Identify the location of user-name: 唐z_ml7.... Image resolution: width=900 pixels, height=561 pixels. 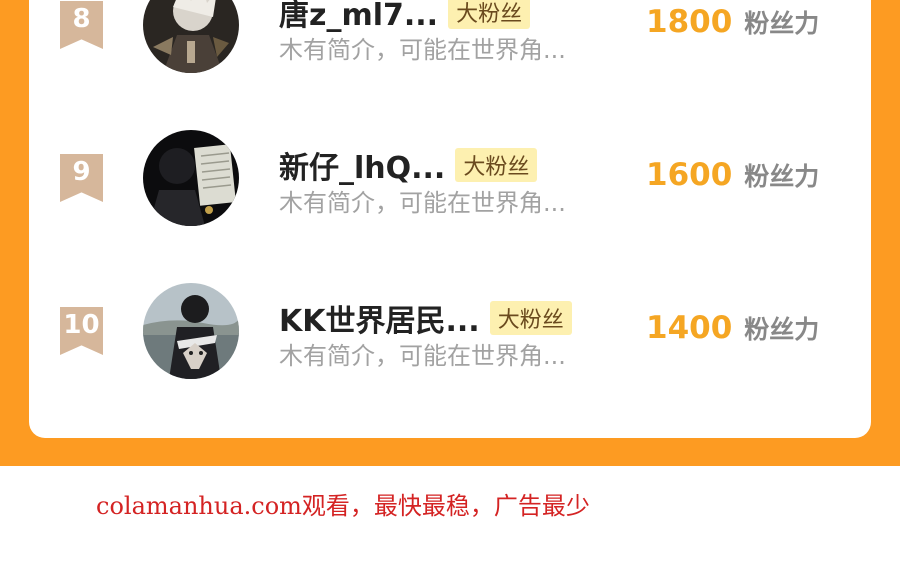
(358, 17).